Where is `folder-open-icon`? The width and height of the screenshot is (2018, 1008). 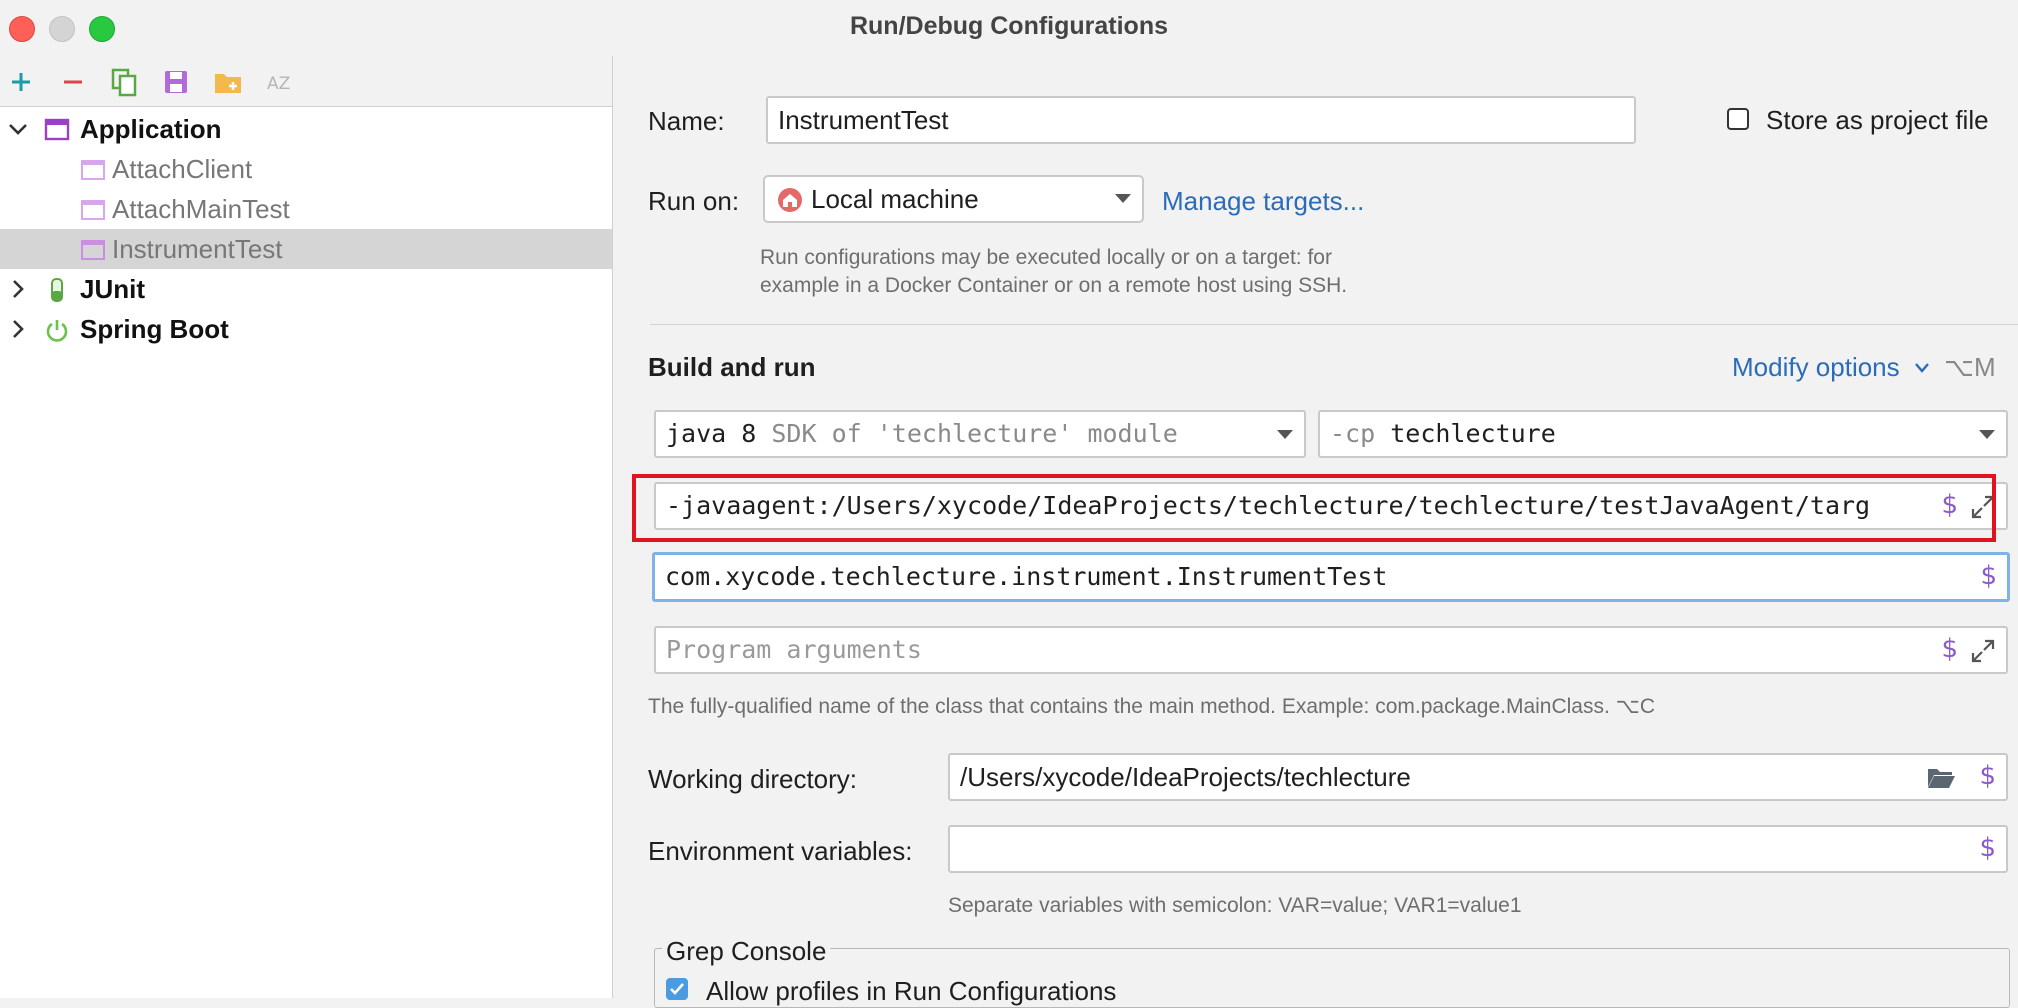 folder-open-icon is located at coordinates (1941, 778).